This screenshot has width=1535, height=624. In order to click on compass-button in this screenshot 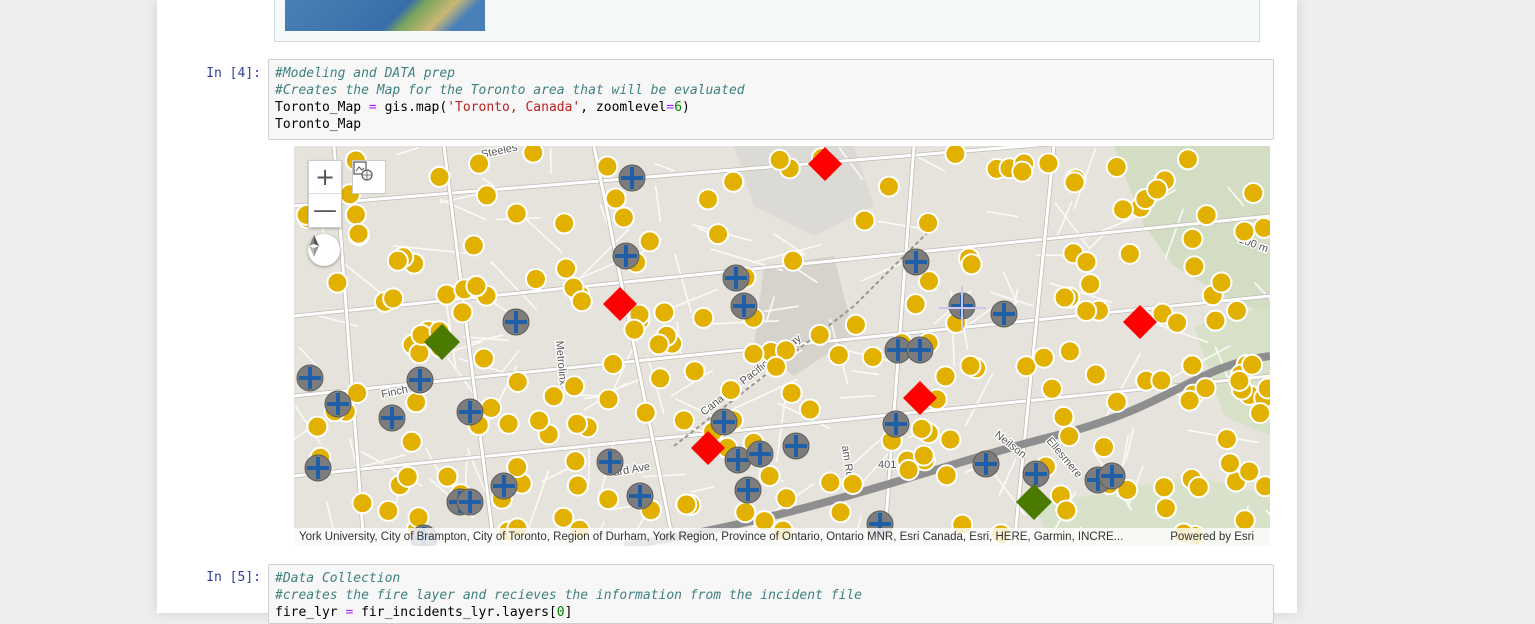, I will do `click(324, 250)`.